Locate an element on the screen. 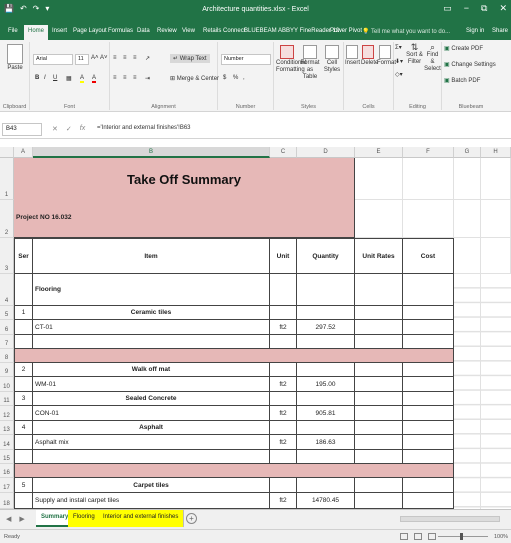 The width and height of the screenshot is (511, 543). empty-cells-area is located at coordinates (482, 391).